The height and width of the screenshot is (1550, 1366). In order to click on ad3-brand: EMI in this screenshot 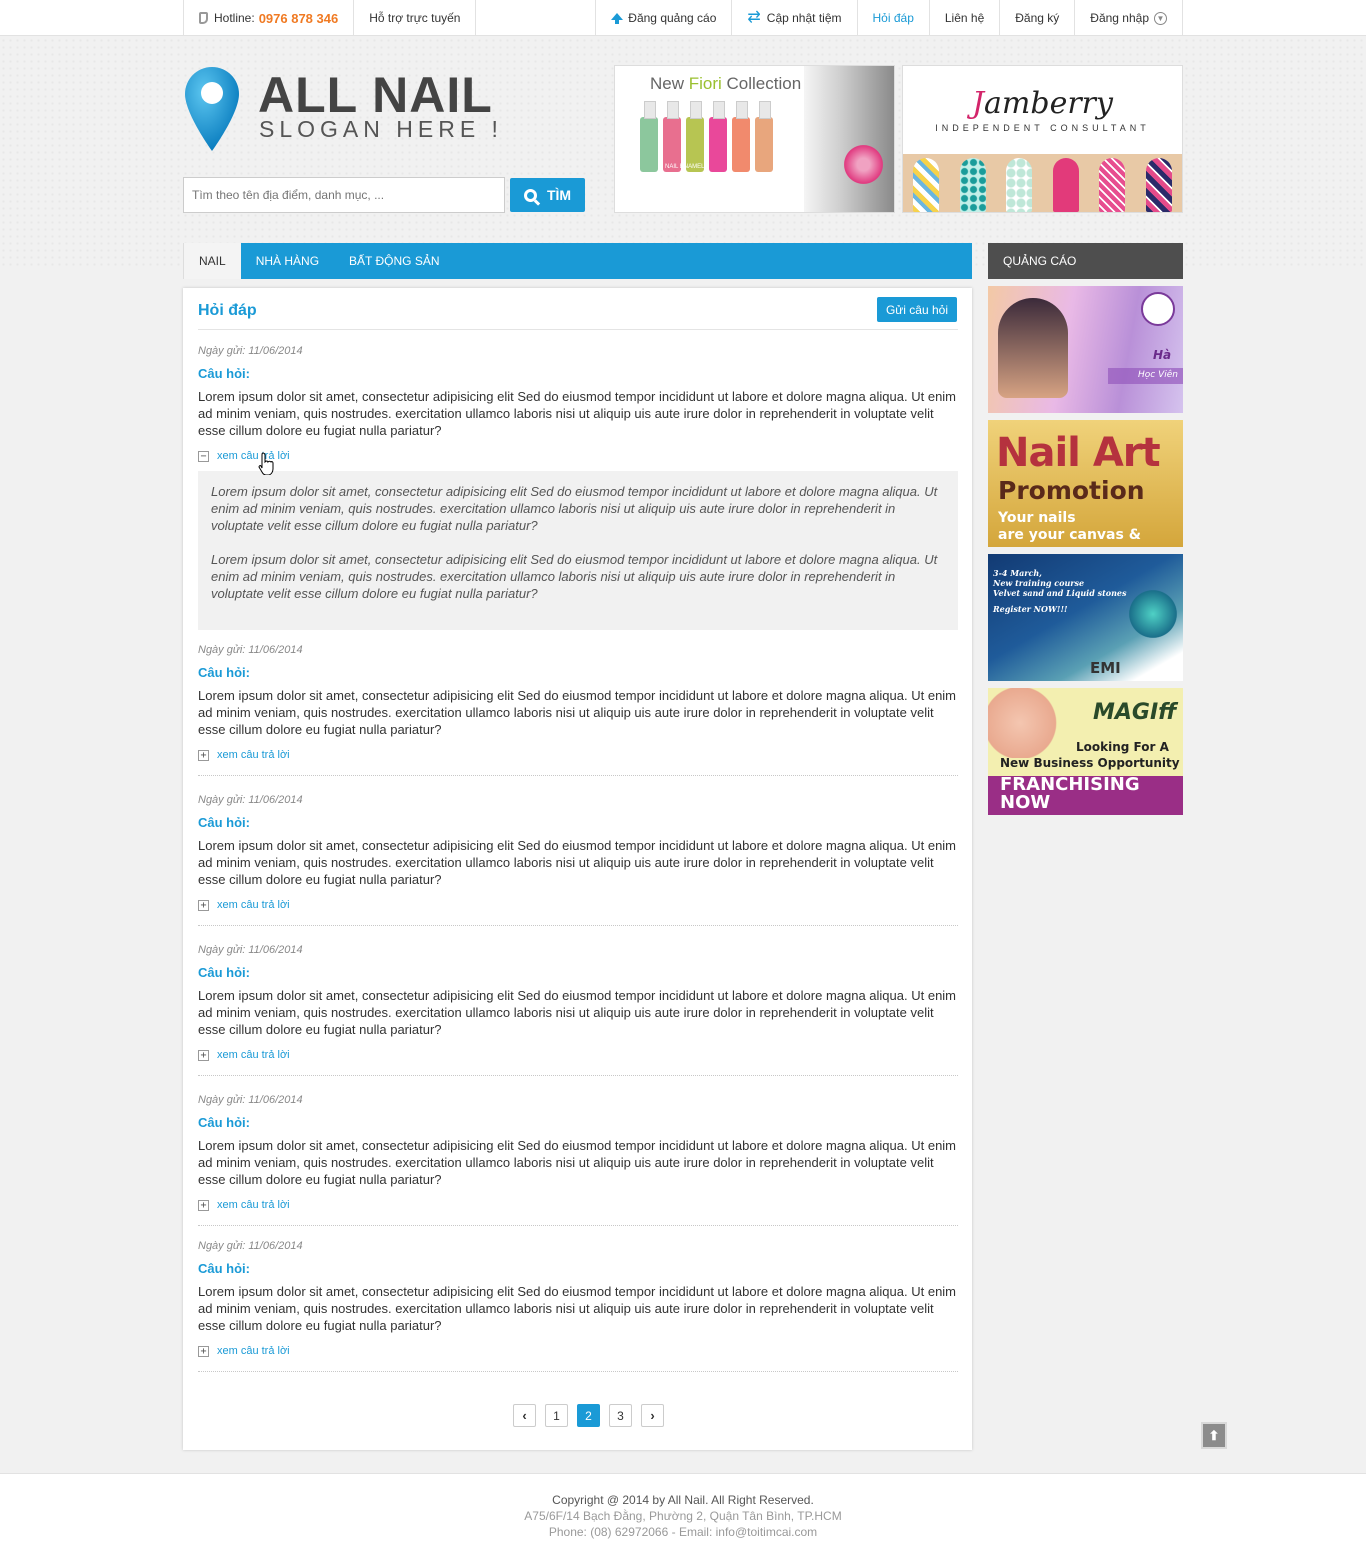, I will do `click(1105, 668)`.